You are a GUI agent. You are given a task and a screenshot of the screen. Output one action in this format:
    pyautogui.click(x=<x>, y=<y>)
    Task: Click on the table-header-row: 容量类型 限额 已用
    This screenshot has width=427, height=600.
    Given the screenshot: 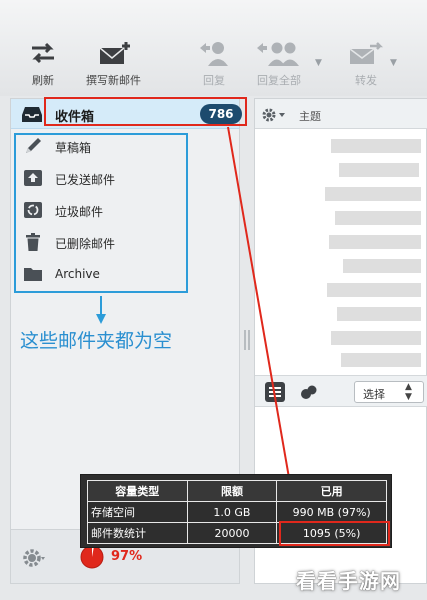 What is the action you would take?
    pyautogui.click(x=237, y=491)
    